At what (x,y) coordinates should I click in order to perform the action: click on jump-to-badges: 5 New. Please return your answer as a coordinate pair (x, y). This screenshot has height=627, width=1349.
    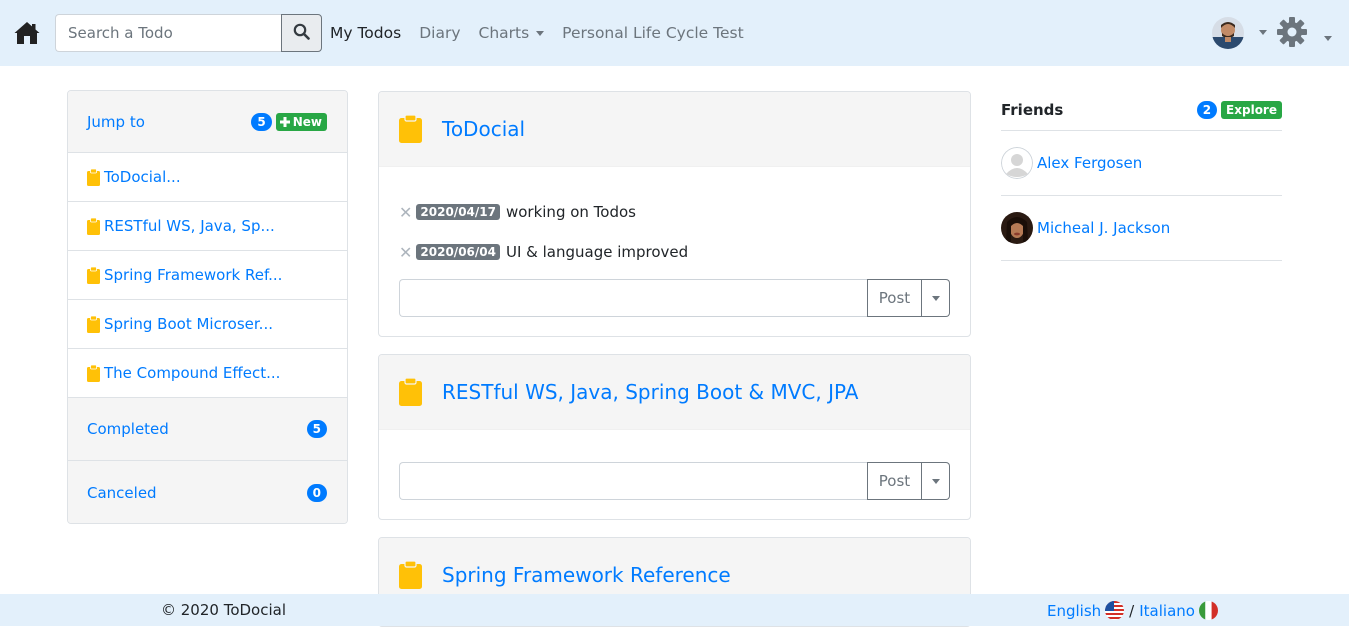
    Looking at the image, I should click on (289, 121).